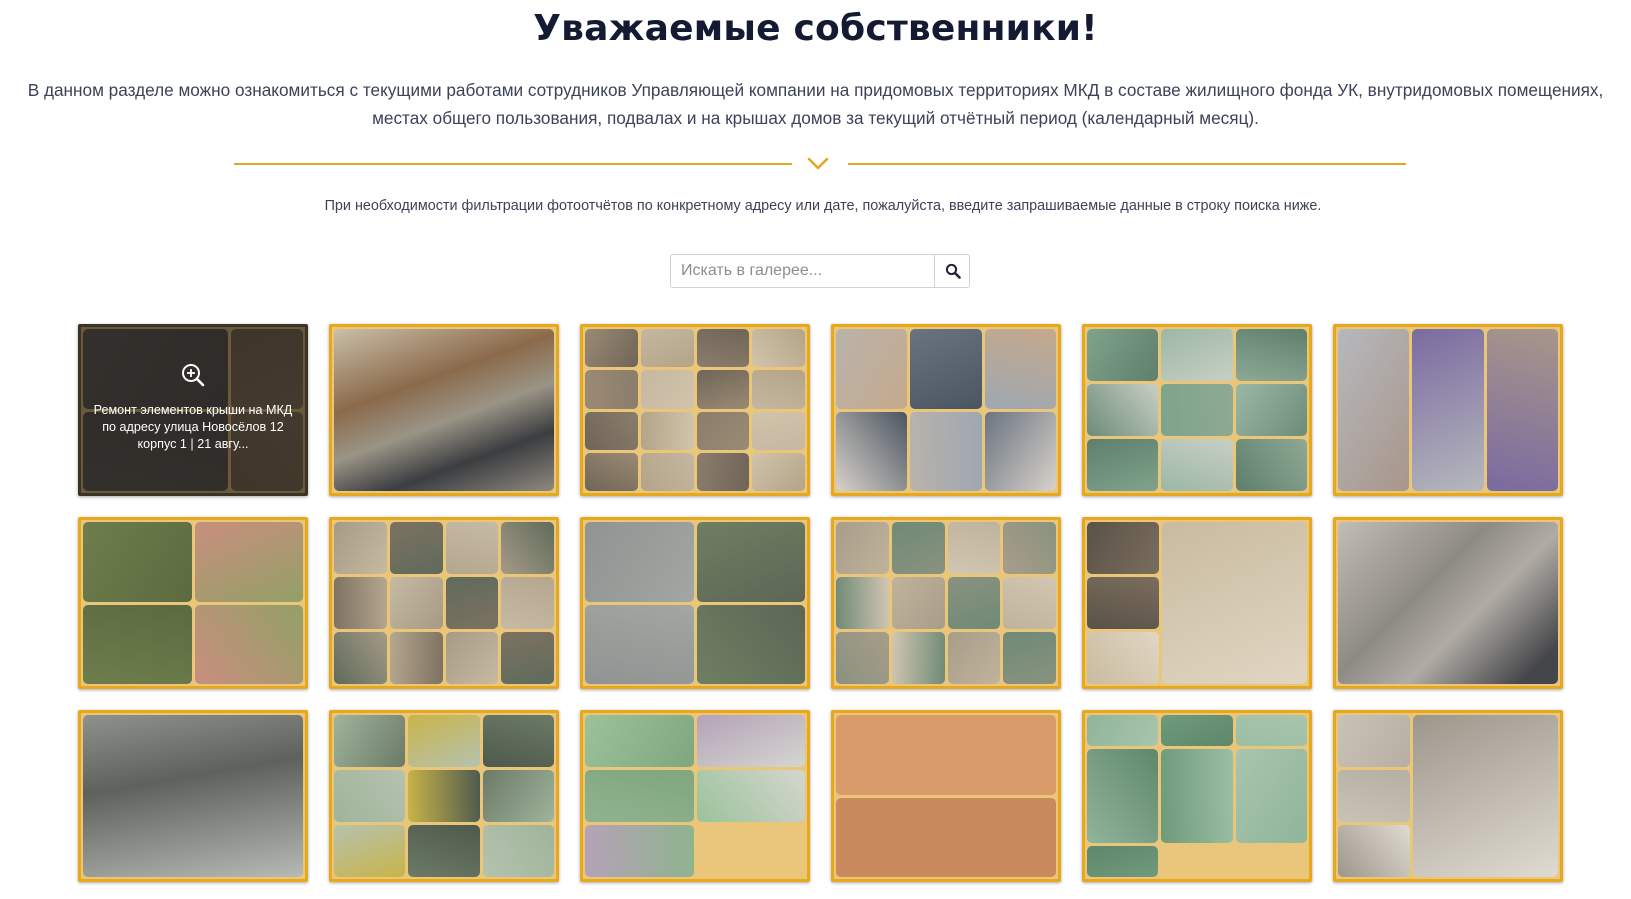 The image size is (1631, 899). Describe the element at coordinates (513, 164) in the screenshot. I see `divider-left` at that location.